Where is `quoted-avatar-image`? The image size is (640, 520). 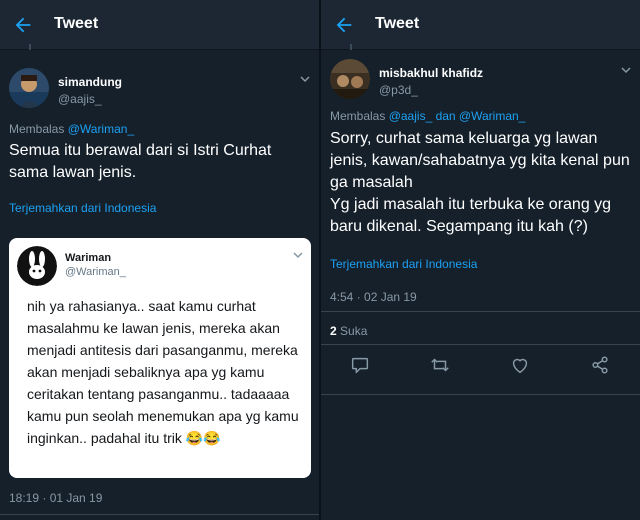 quoted-avatar-image is located at coordinates (37, 266).